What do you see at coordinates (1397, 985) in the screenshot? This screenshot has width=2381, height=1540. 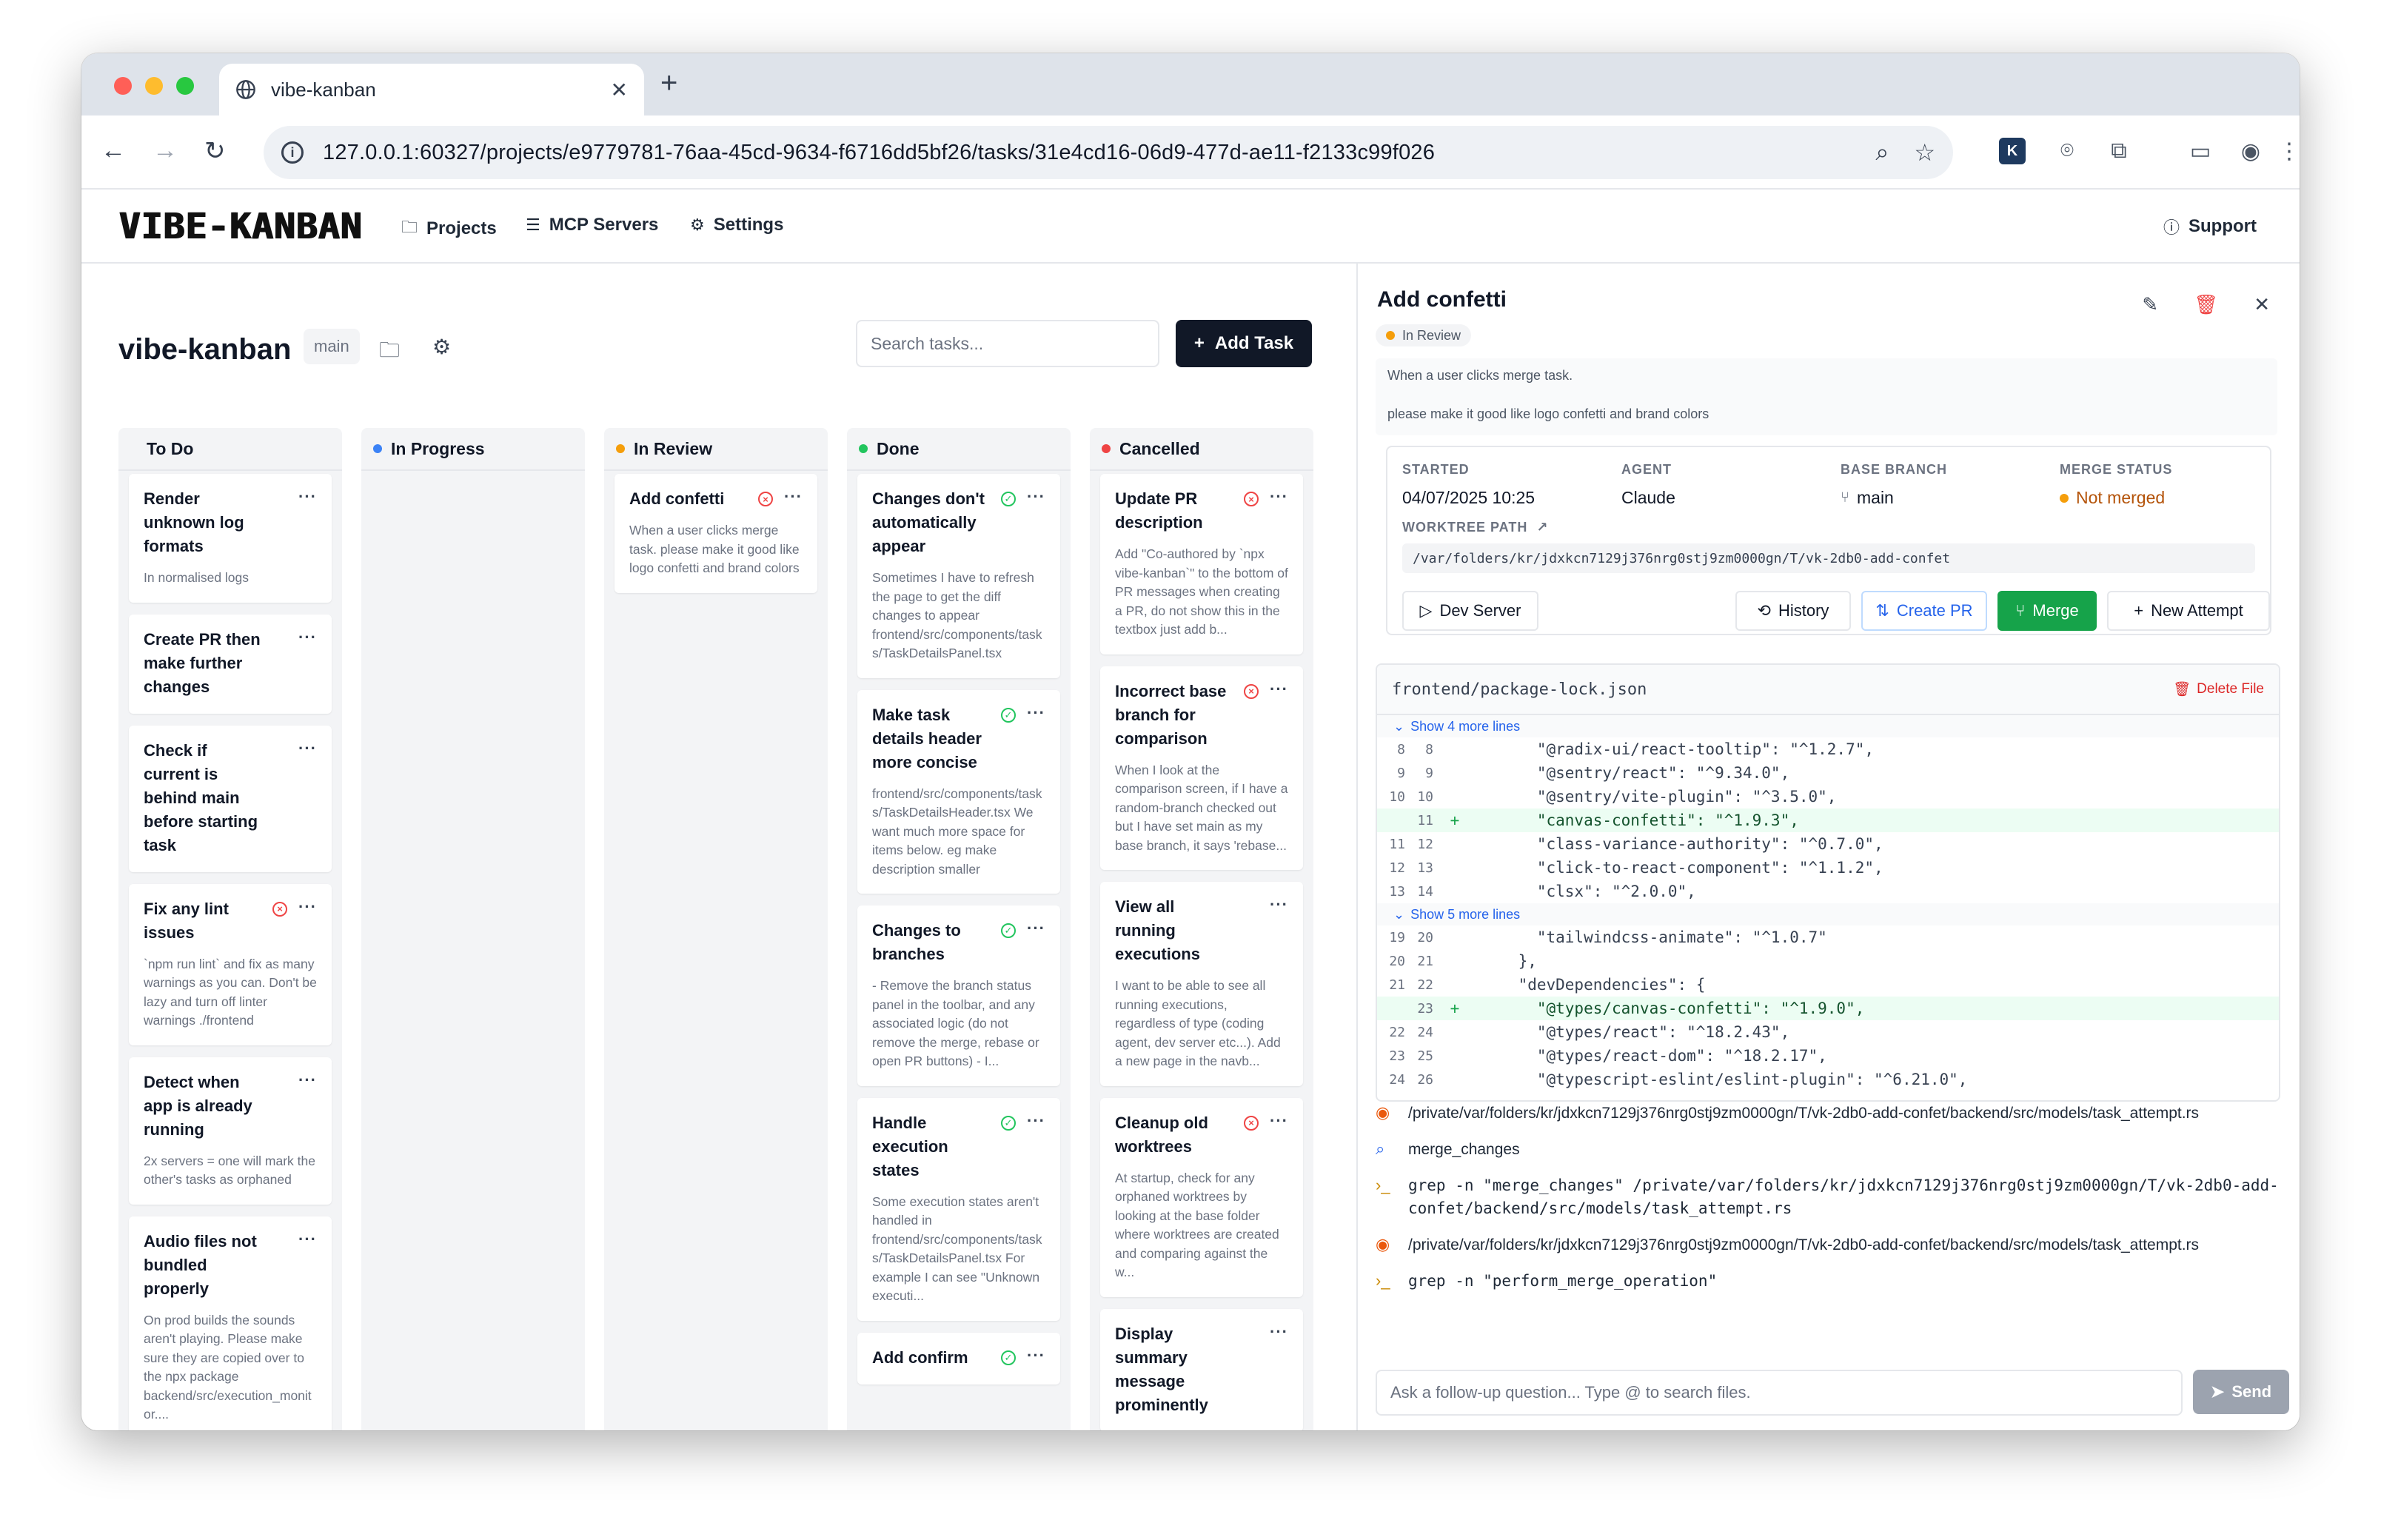 I see `old-line-number: 21` at bounding box center [1397, 985].